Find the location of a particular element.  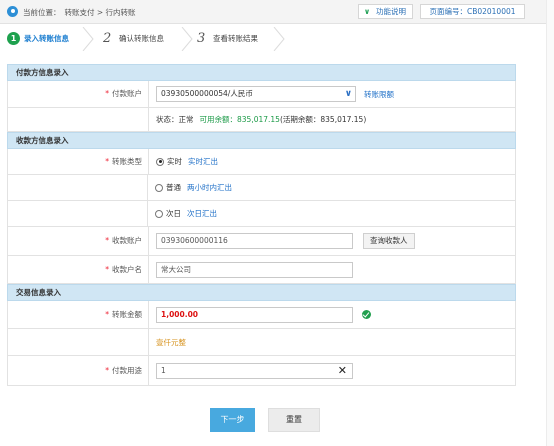

payee-section-title: 收款方信息录入 is located at coordinates (261, 140).